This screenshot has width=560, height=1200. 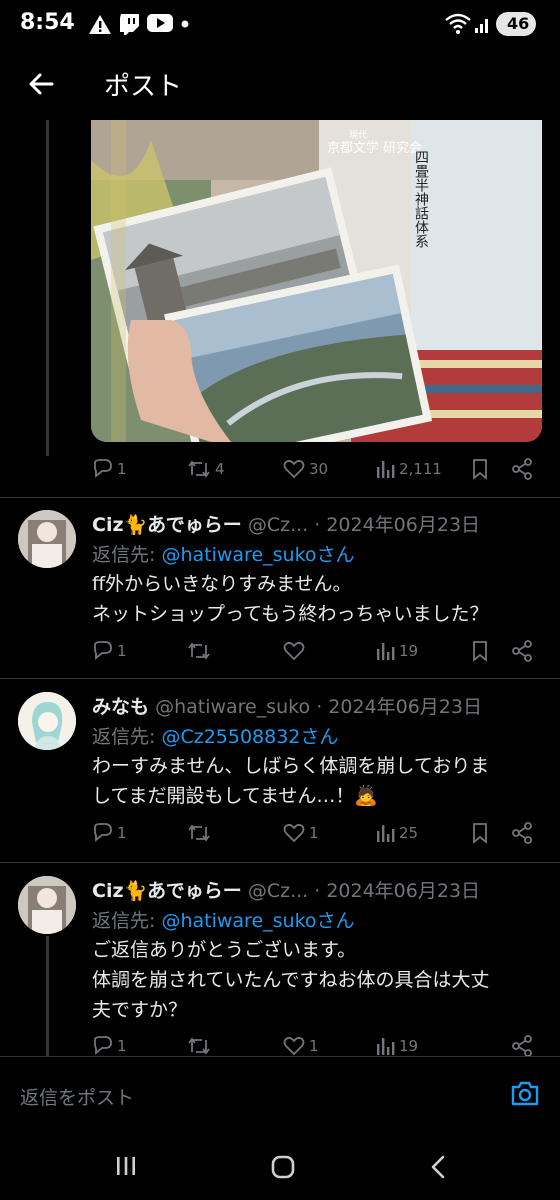 What do you see at coordinates (100, 24) in the screenshot?
I see `warning-icon` at bounding box center [100, 24].